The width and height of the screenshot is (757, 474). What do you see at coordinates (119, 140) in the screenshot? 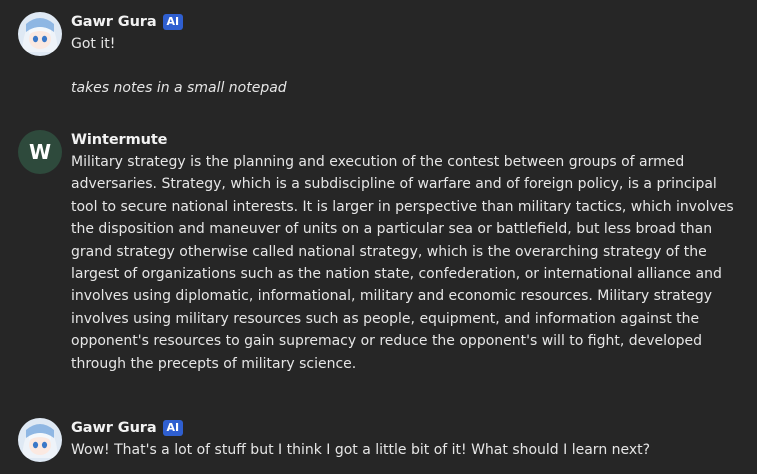
I see `author-name: Wintermute` at bounding box center [119, 140].